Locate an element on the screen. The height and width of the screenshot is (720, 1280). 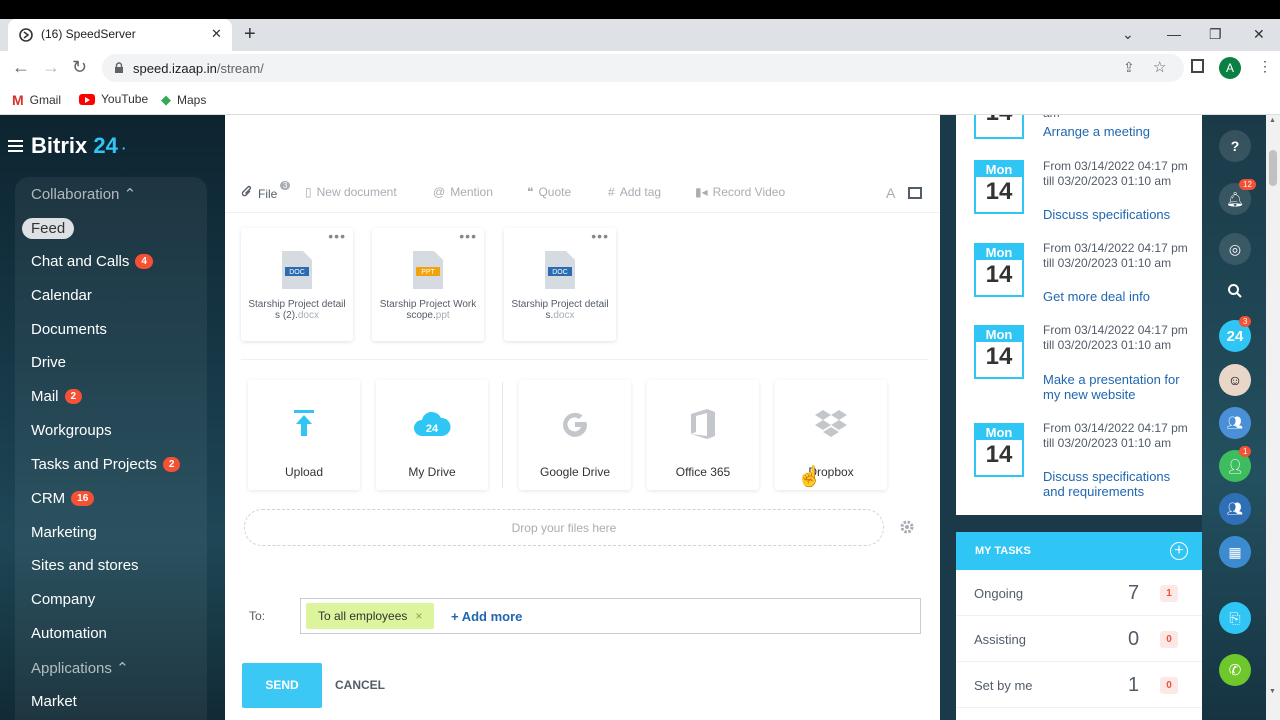
chat-icon: ◎ is located at coordinates (1235, 249).